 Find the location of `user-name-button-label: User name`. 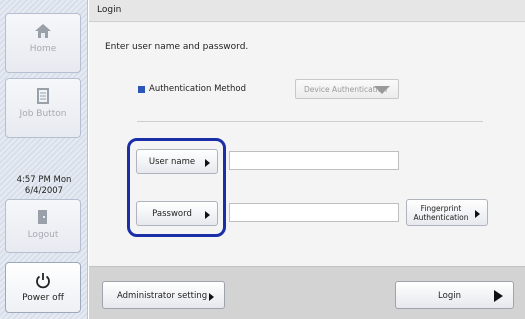

user-name-button-label: User name is located at coordinates (172, 162).